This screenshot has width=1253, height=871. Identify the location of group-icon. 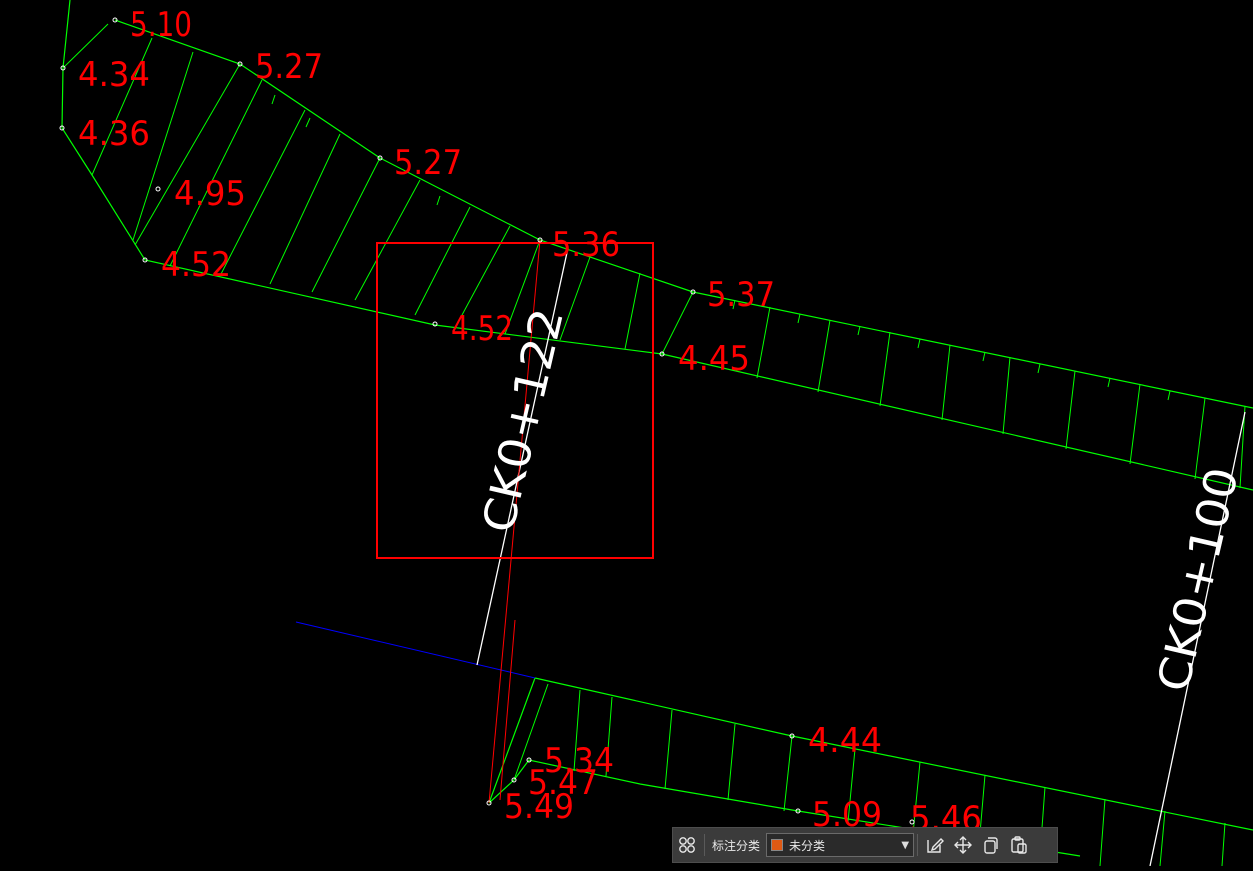
(687, 845).